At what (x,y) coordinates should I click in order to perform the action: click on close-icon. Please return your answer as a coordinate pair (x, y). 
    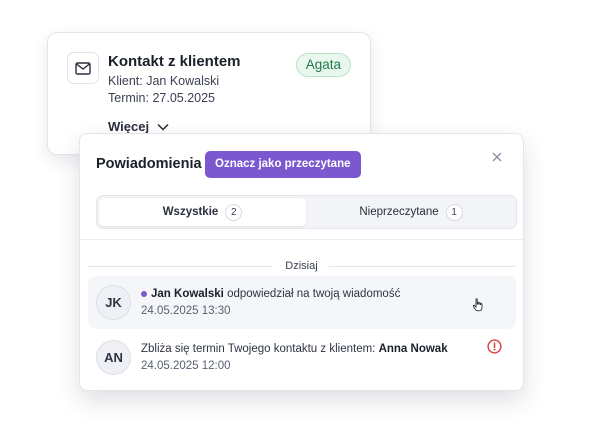
    Looking at the image, I should click on (497, 157).